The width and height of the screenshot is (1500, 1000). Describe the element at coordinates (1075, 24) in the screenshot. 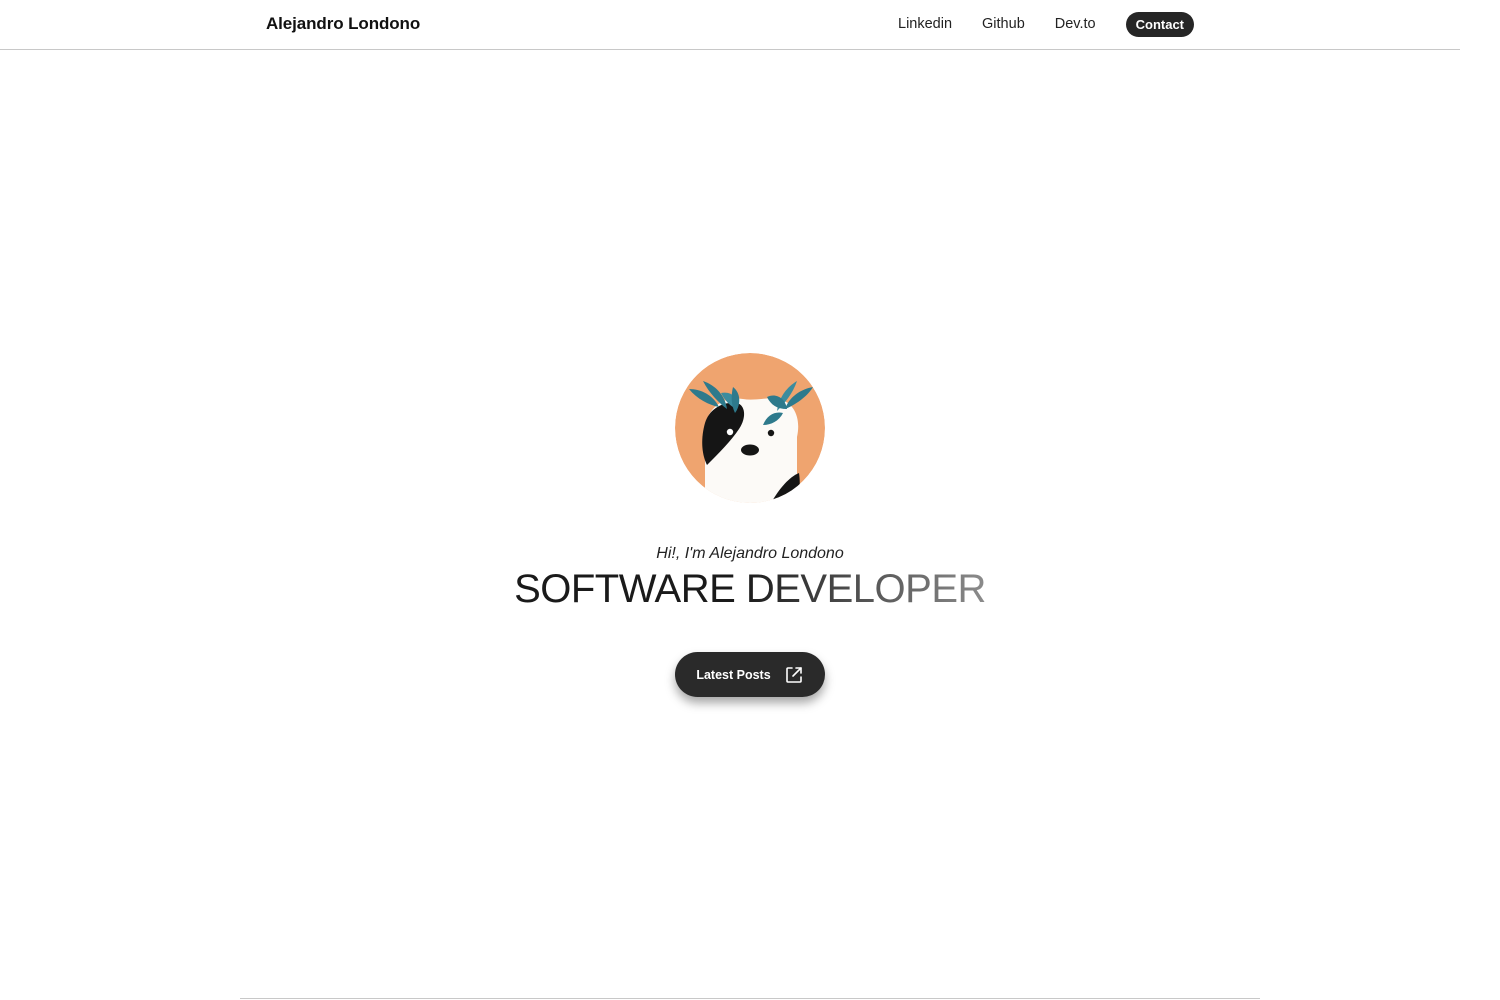

I see `nav-link-devto: Dev.to` at that location.